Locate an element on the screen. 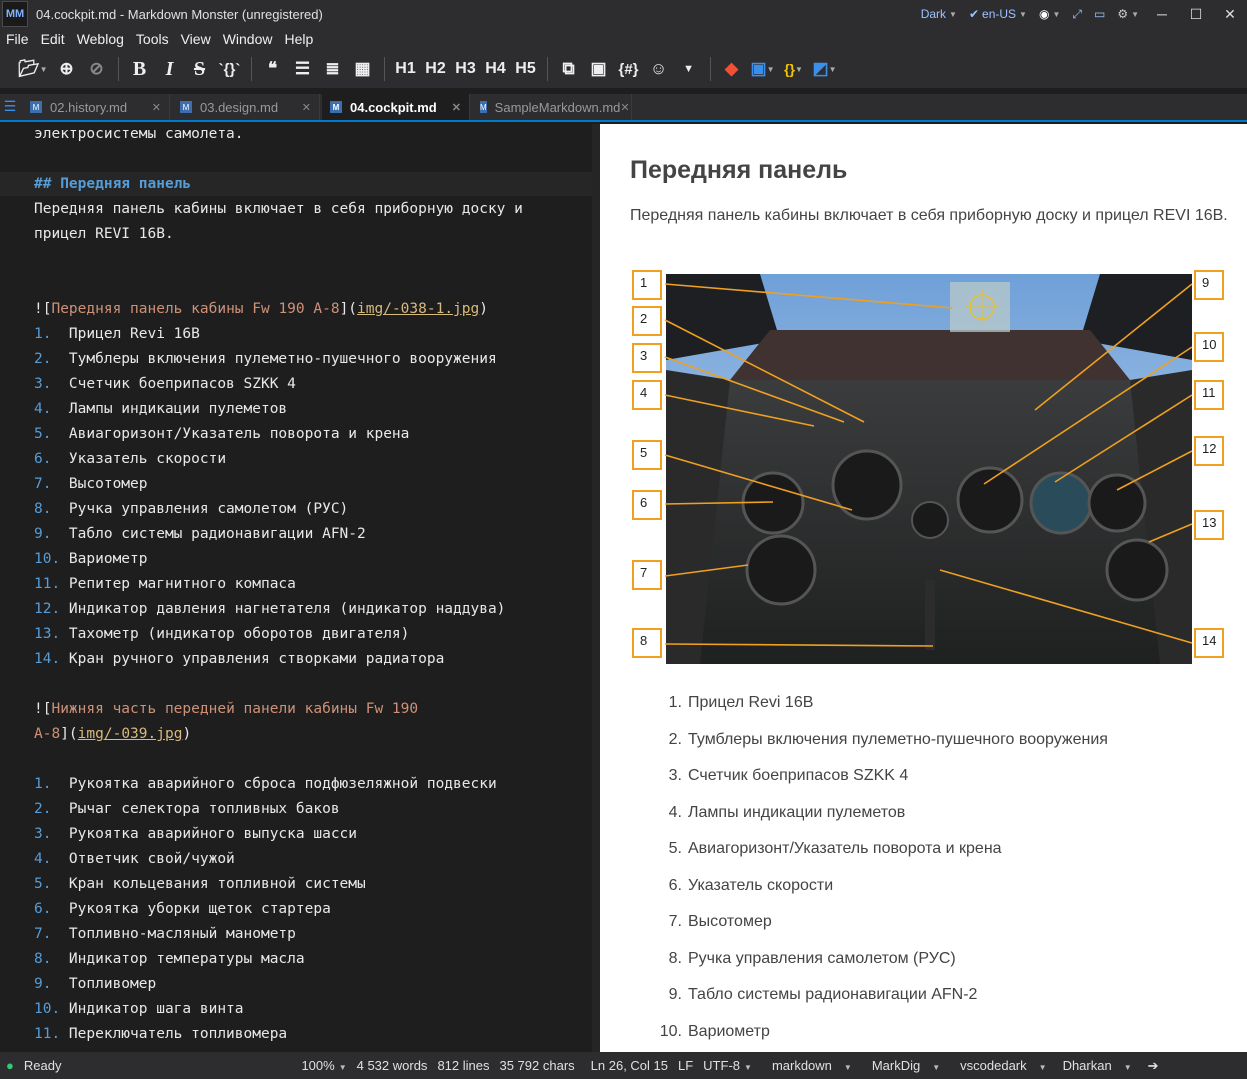  menu-tools: Tools is located at coordinates (152, 39).